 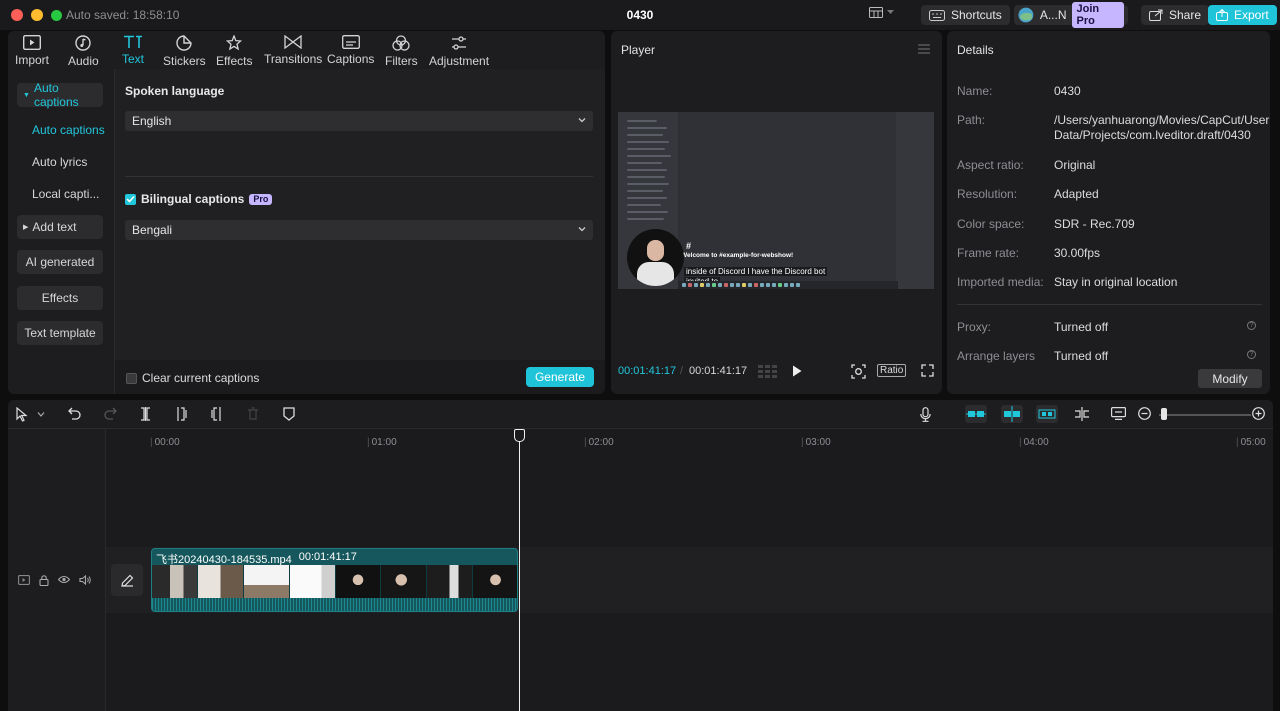 I want to click on sidebar-item-auto-lyrics: Auto lyrics, so click(x=59, y=162).